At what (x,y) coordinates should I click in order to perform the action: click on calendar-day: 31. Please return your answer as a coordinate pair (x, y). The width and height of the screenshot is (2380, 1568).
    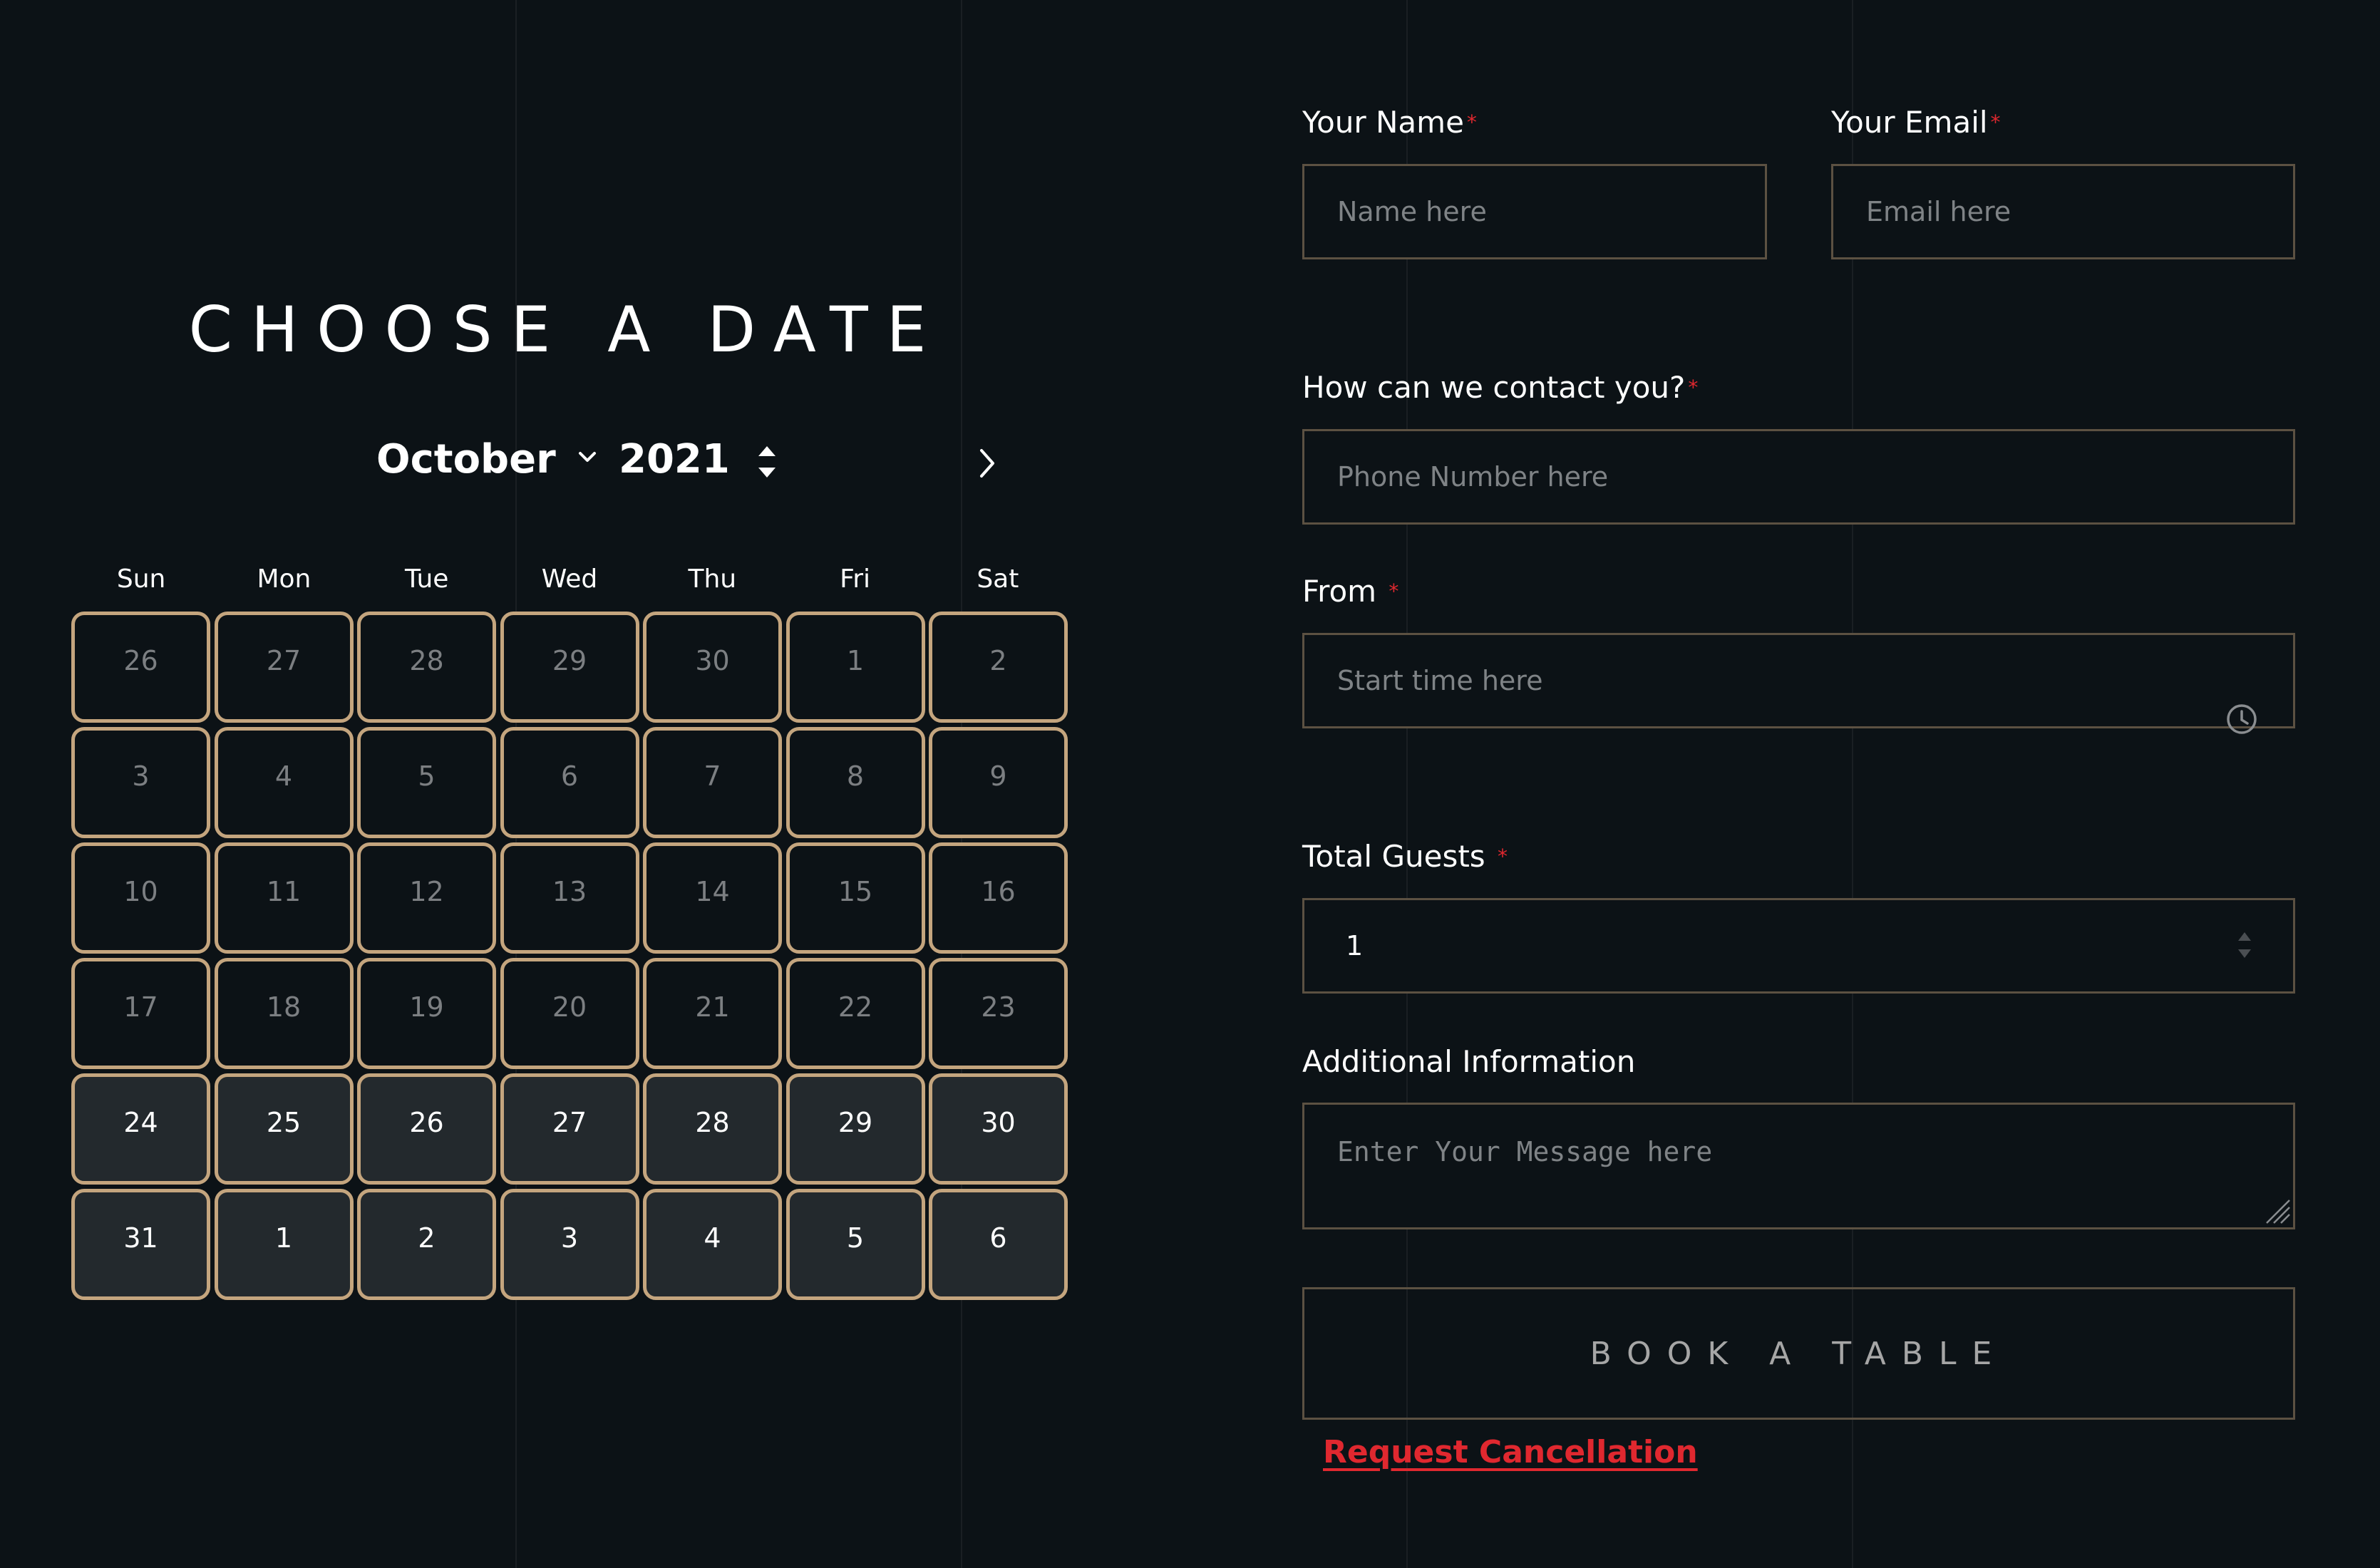
    Looking at the image, I should click on (140, 1244).